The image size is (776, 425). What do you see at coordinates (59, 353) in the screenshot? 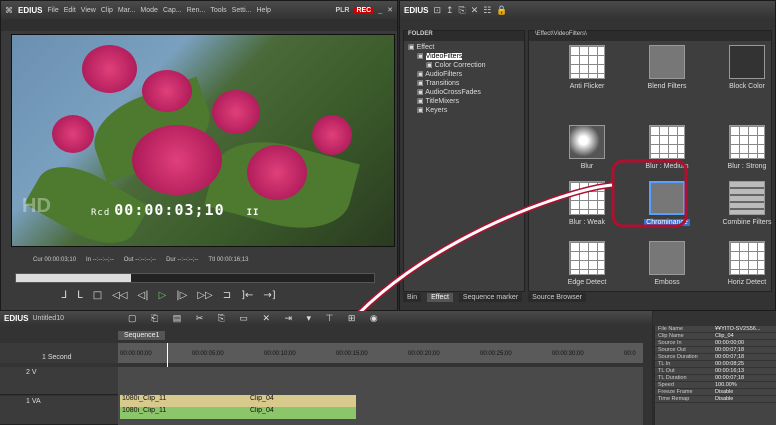
I see `track-header-top: 1 Second` at bounding box center [59, 353].